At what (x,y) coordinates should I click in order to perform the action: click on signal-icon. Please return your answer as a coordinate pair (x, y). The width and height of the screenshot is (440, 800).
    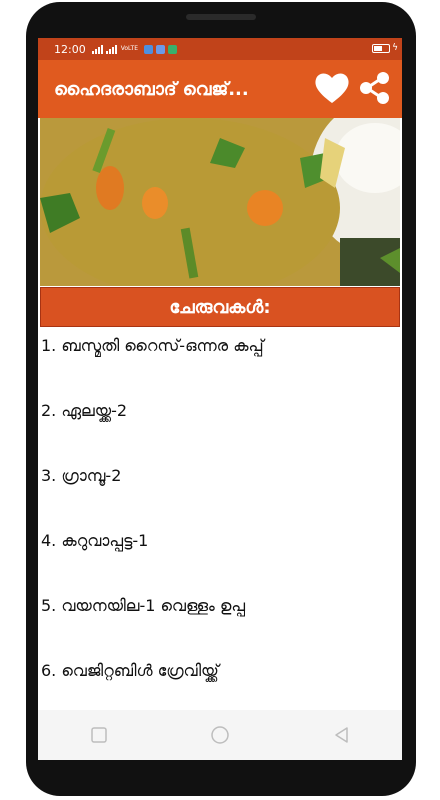
    Looking at the image, I should click on (97, 49).